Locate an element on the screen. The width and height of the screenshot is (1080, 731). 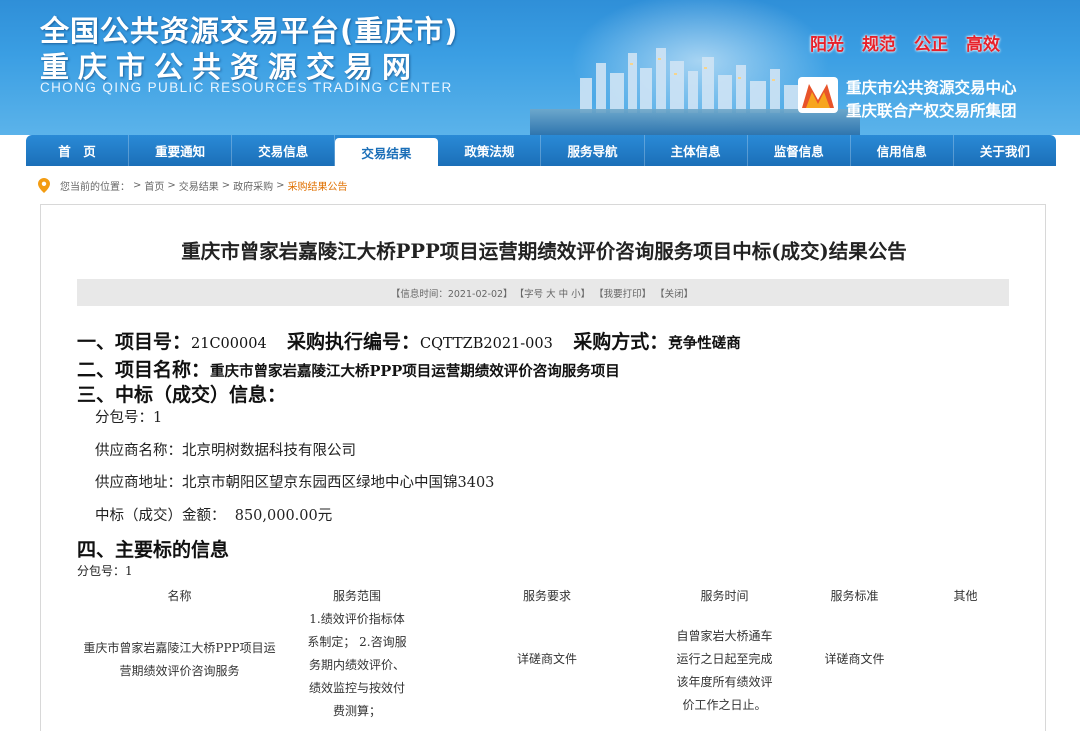
section-2: 二、项目名称：重庆市曾家岩嘉陵江大桥PPP项目运营期绩效评价咨询服务项目 is located at coordinates (348, 368).